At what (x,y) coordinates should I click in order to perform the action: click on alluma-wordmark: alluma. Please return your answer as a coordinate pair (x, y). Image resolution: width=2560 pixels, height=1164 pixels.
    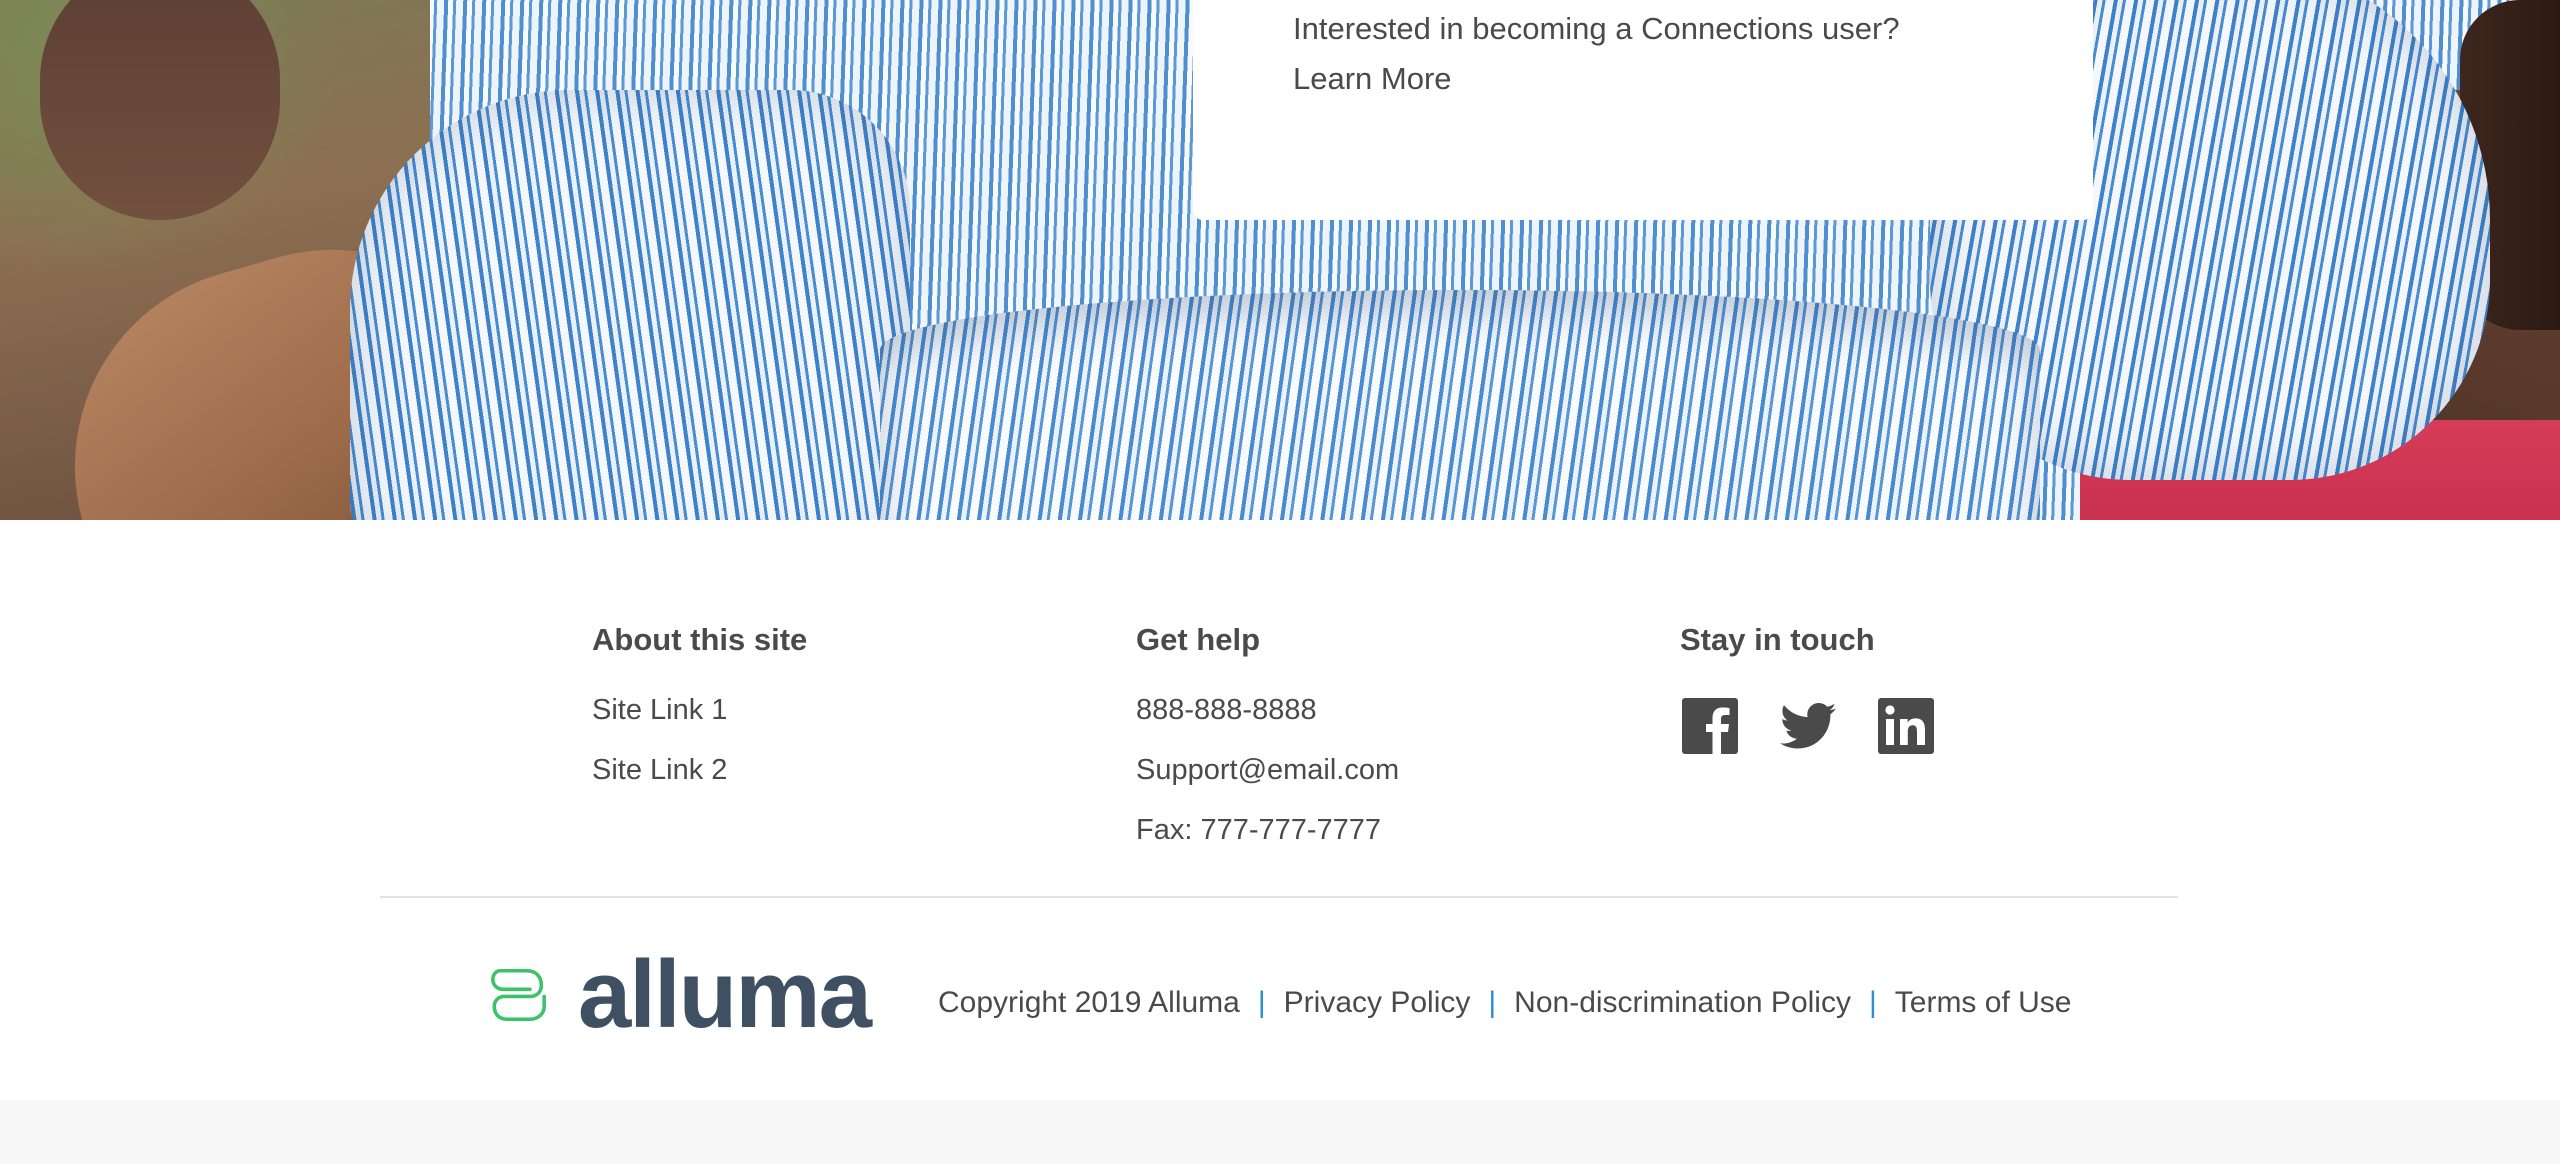
    Looking at the image, I should click on (724, 994).